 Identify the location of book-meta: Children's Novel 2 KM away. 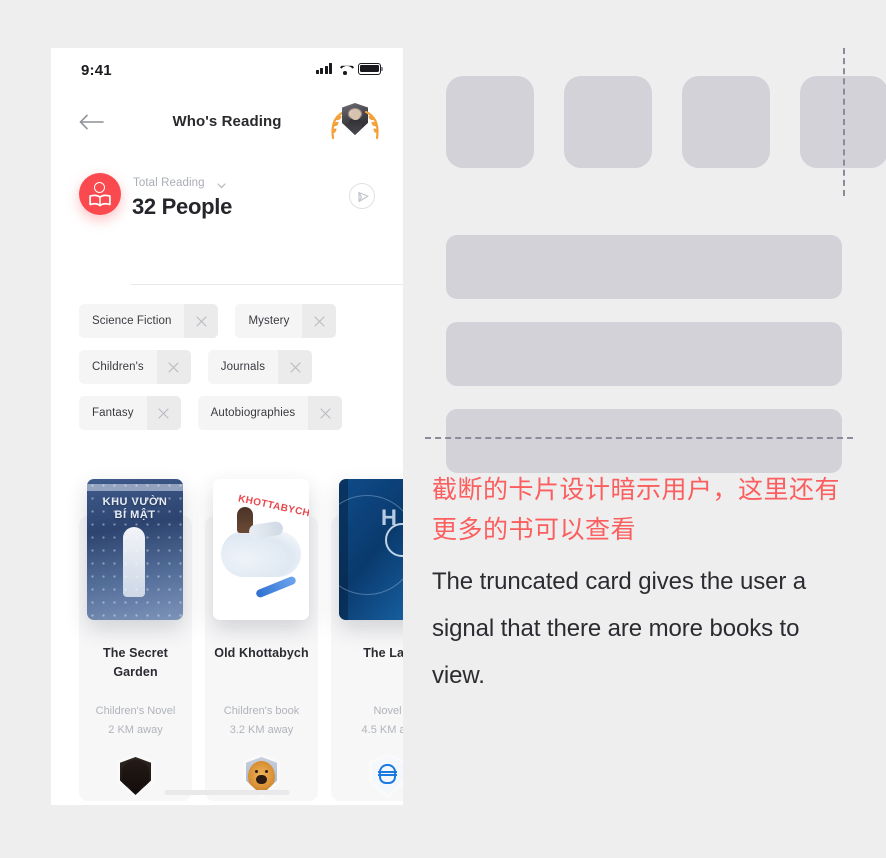
(135, 721).